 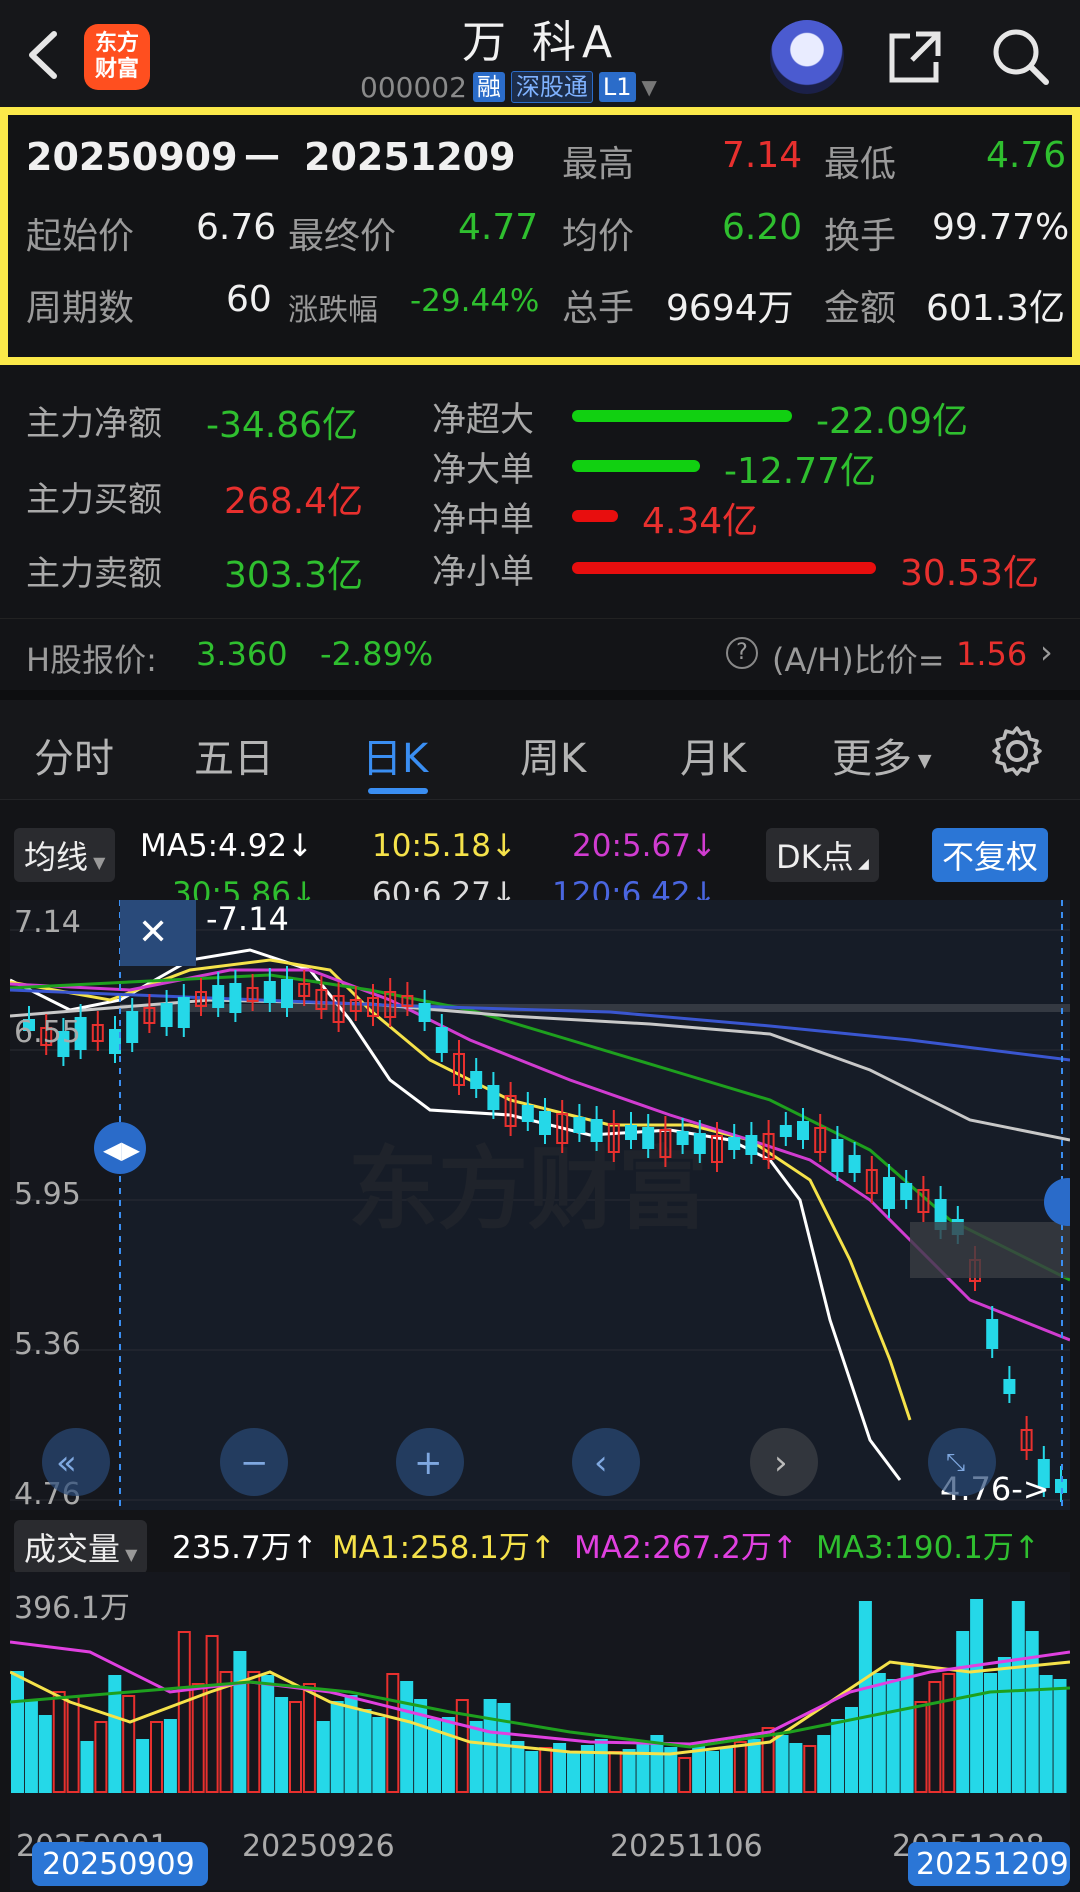 I want to click on chevron-down-icon: ▼, so click(x=649, y=87).